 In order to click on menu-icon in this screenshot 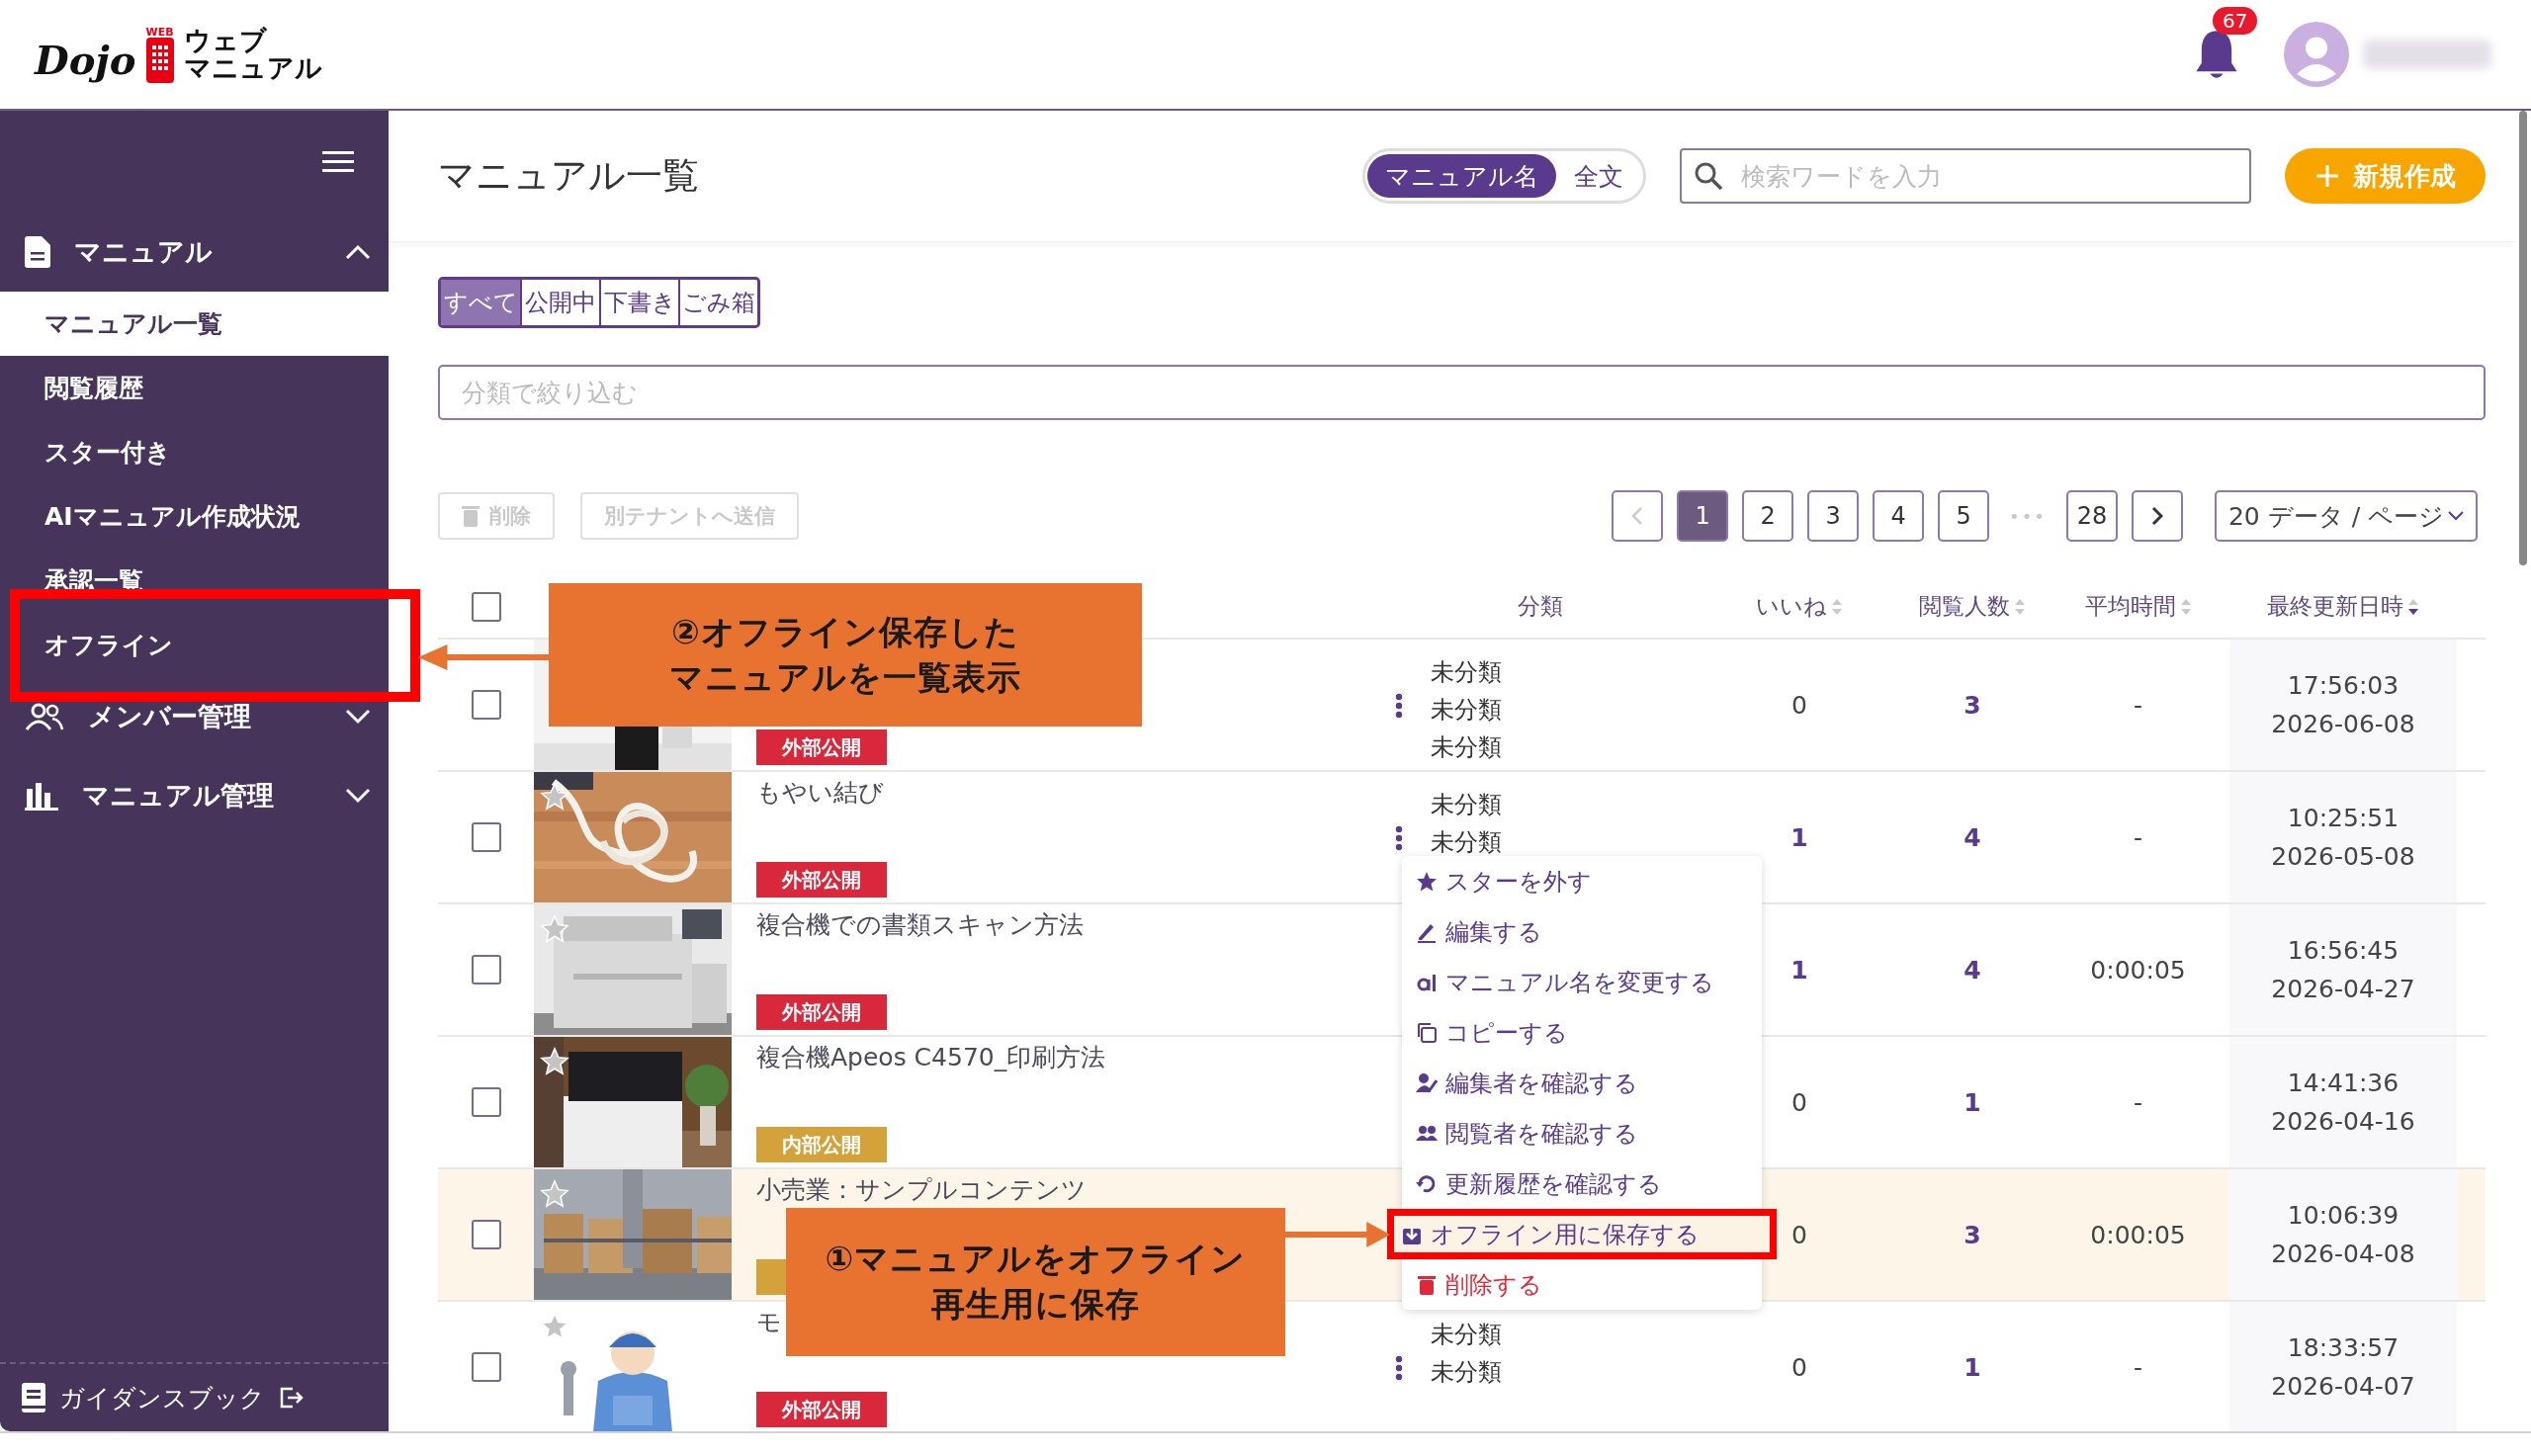, I will do `click(338, 161)`.